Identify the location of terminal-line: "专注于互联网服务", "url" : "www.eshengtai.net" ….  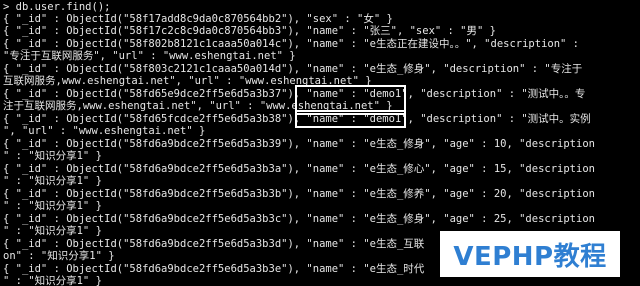
(149, 56).